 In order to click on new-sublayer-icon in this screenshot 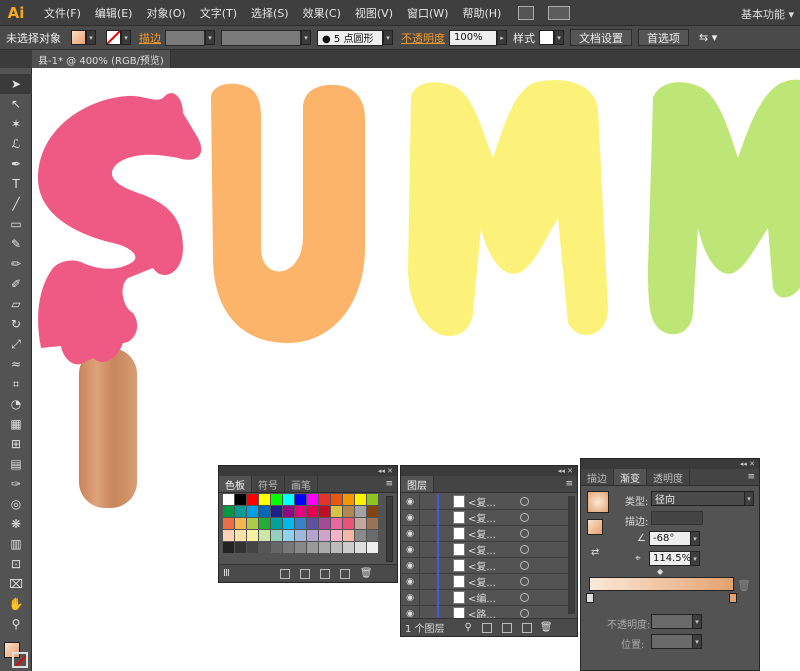, I will do `click(506, 627)`.